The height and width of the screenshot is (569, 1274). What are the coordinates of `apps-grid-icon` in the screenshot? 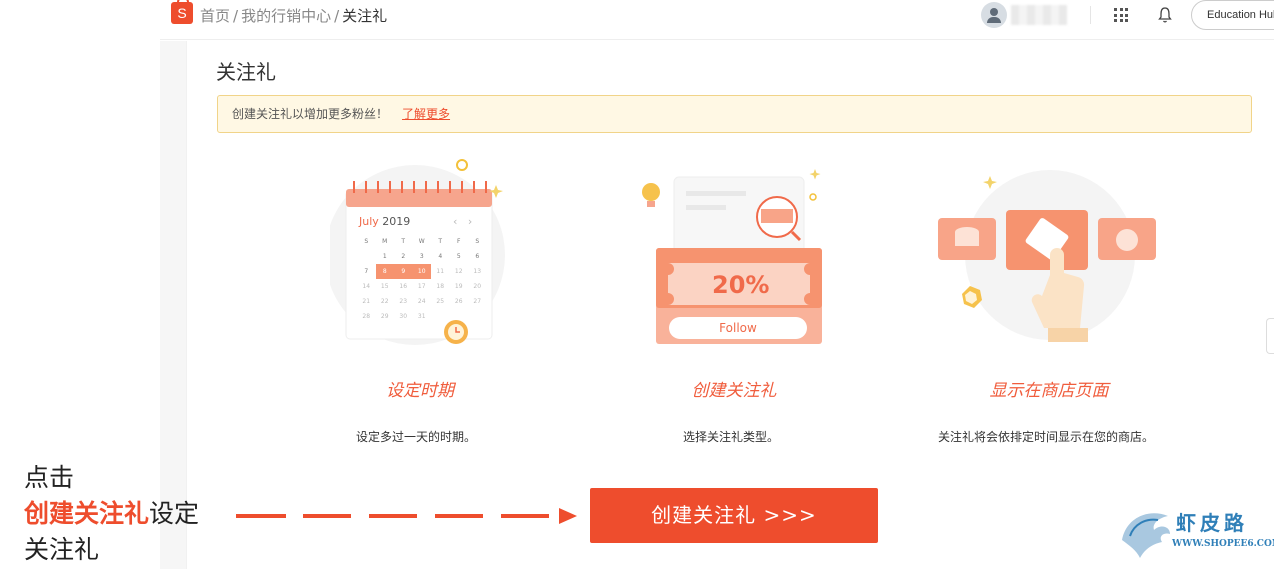 It's located at (1121, 15).